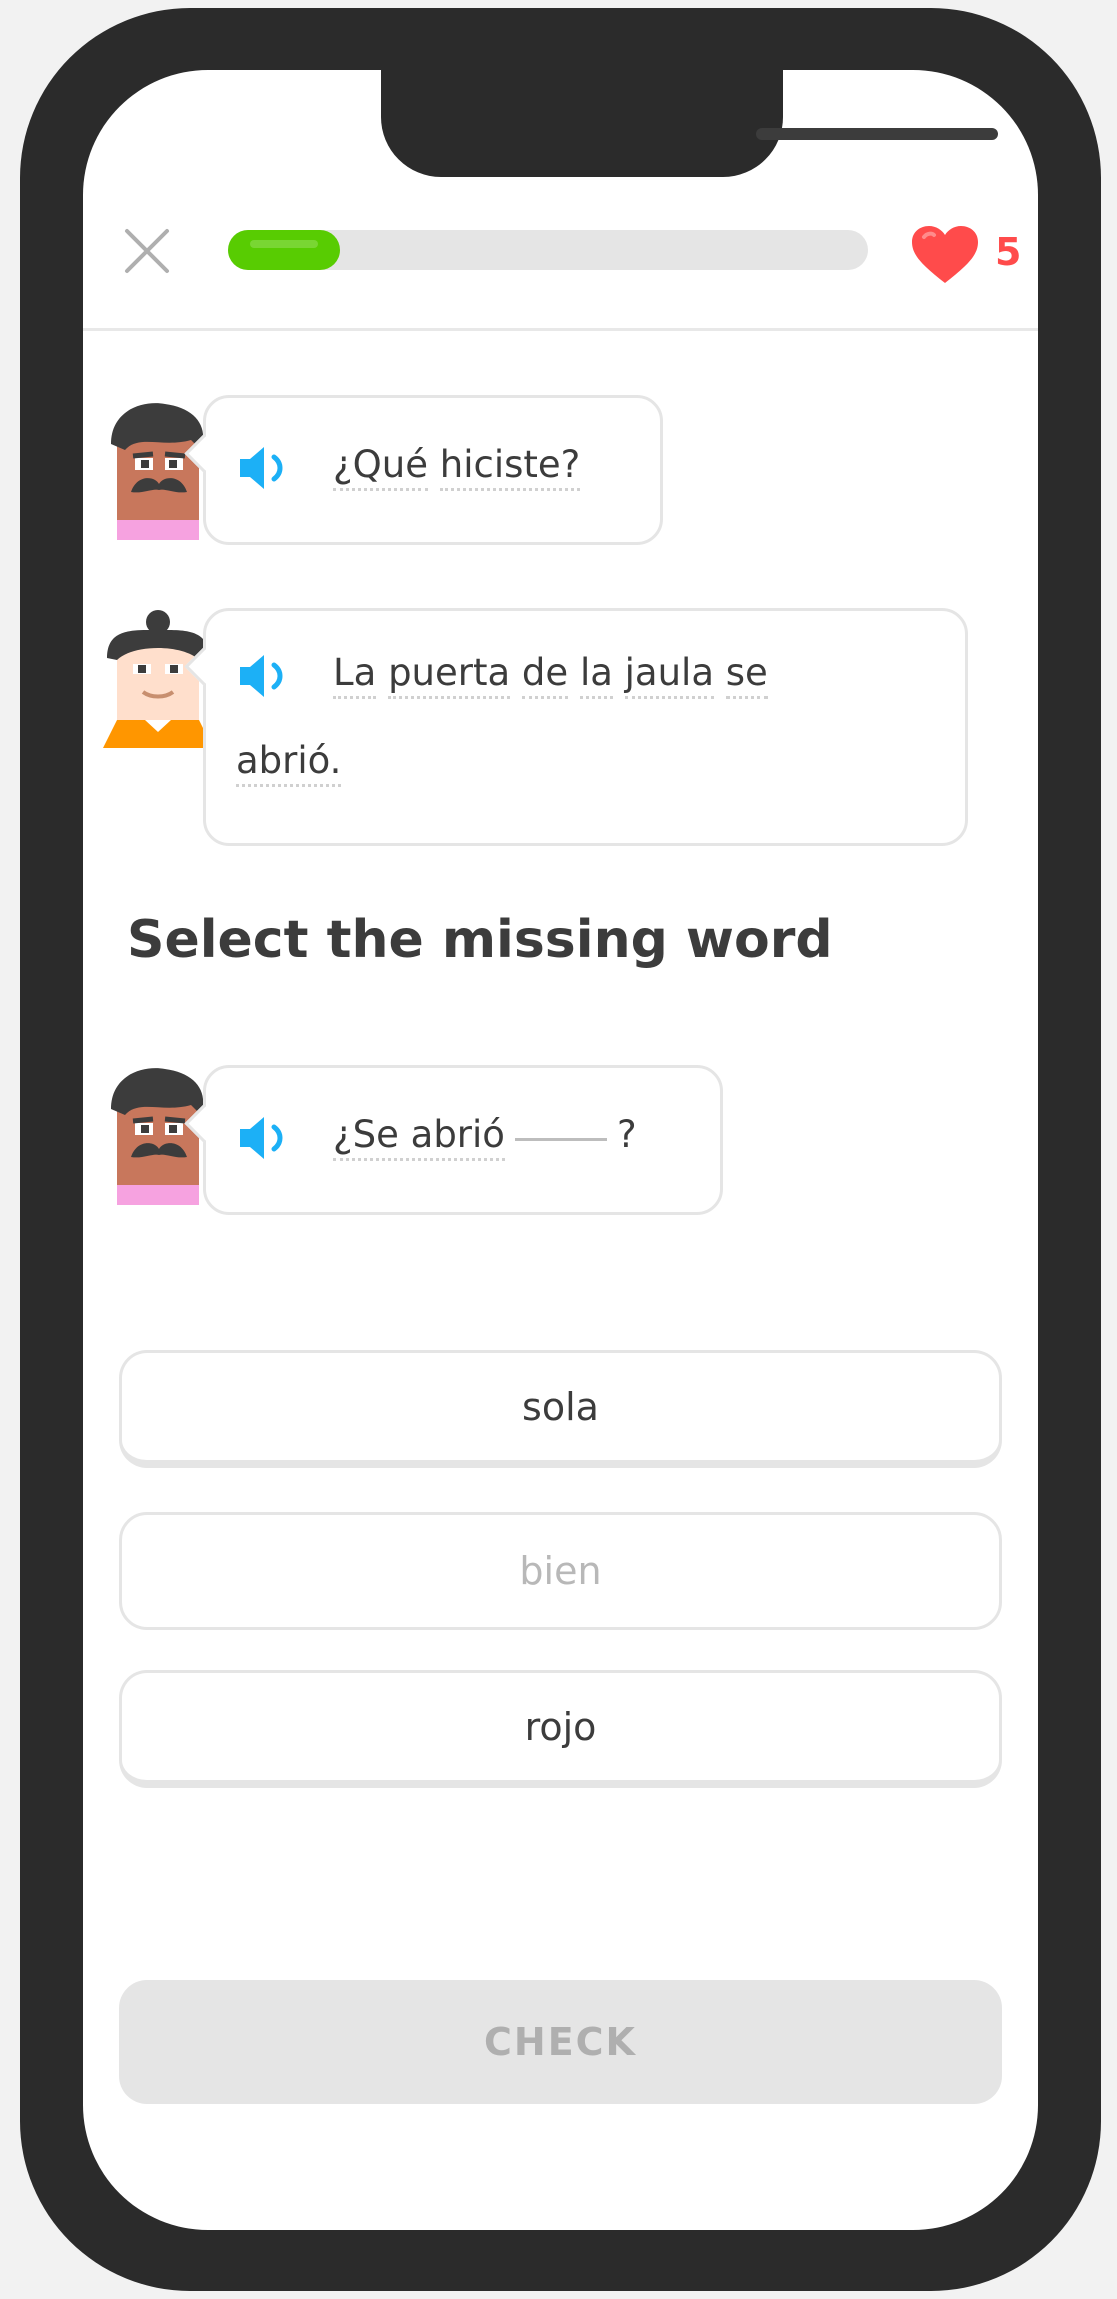 Image resolution: width=1117 pixels, height=2299 pixels. I want to click on progress-fill, so click(284, 250).